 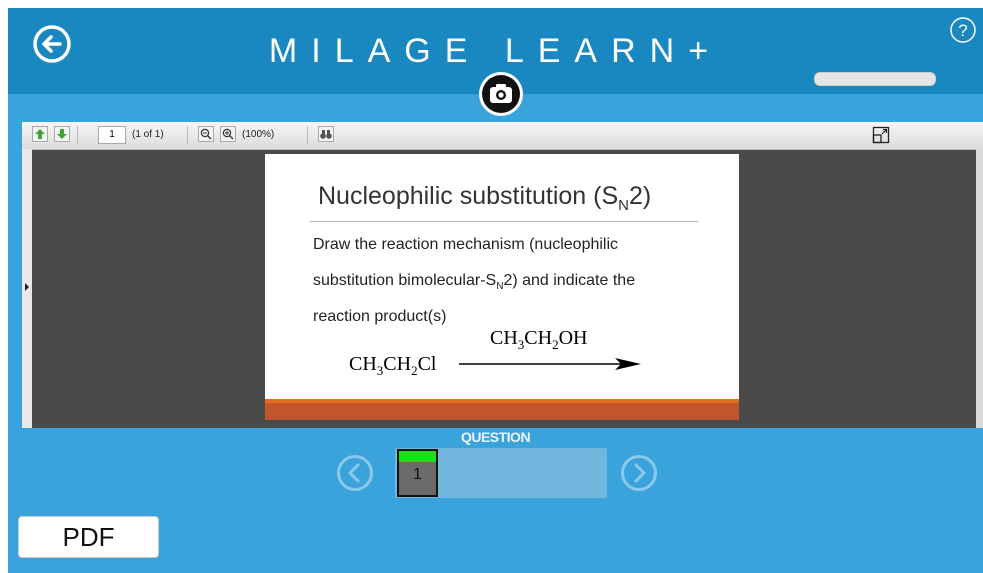 I want to click on question-item: 1, so click(x=417, y=473).